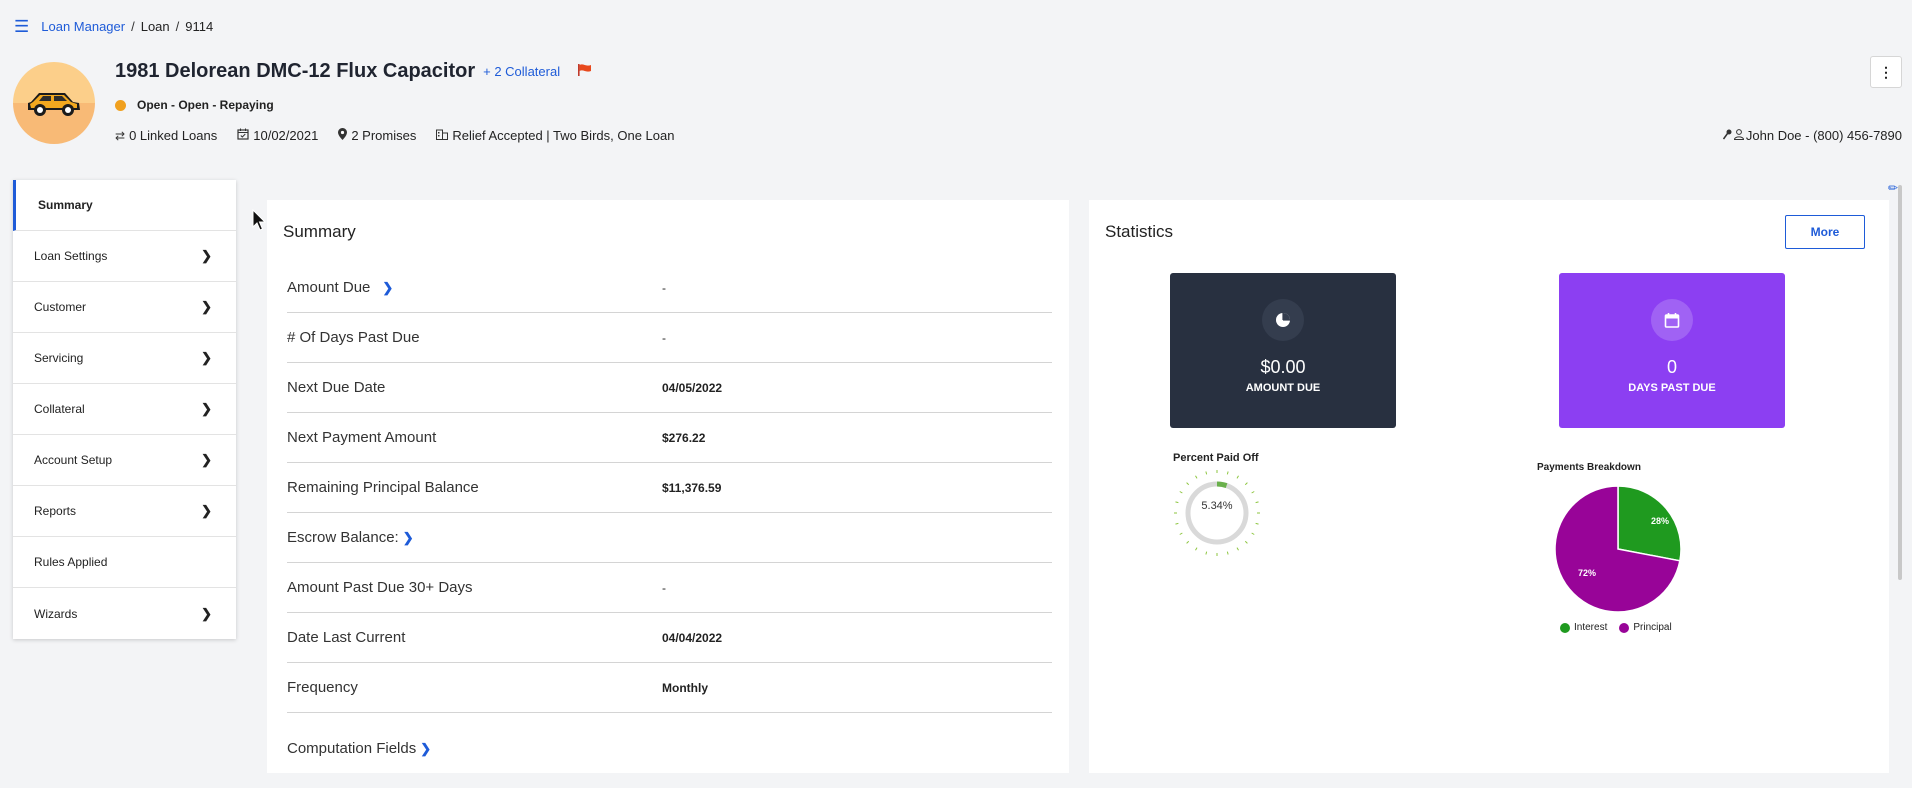  What do you see at coordinates (555, 135) in the screenshot?
I see `relief: Relief Accepted | Two Birds, One Loan` at bounding box center [555, 135].